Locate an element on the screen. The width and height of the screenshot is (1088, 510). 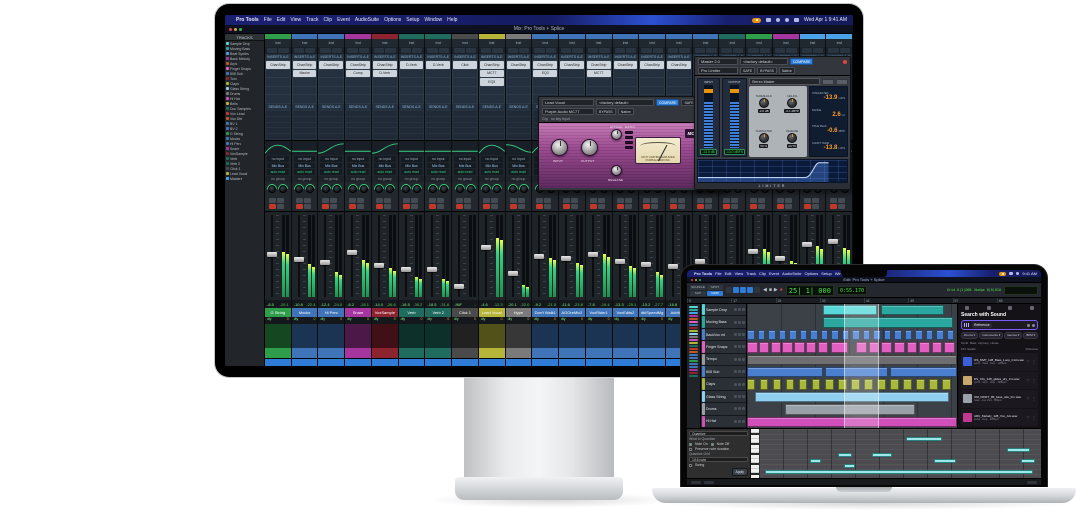
mc77-plugin-selector: Purple Audio MC77 is located at coordinates (568, 111).